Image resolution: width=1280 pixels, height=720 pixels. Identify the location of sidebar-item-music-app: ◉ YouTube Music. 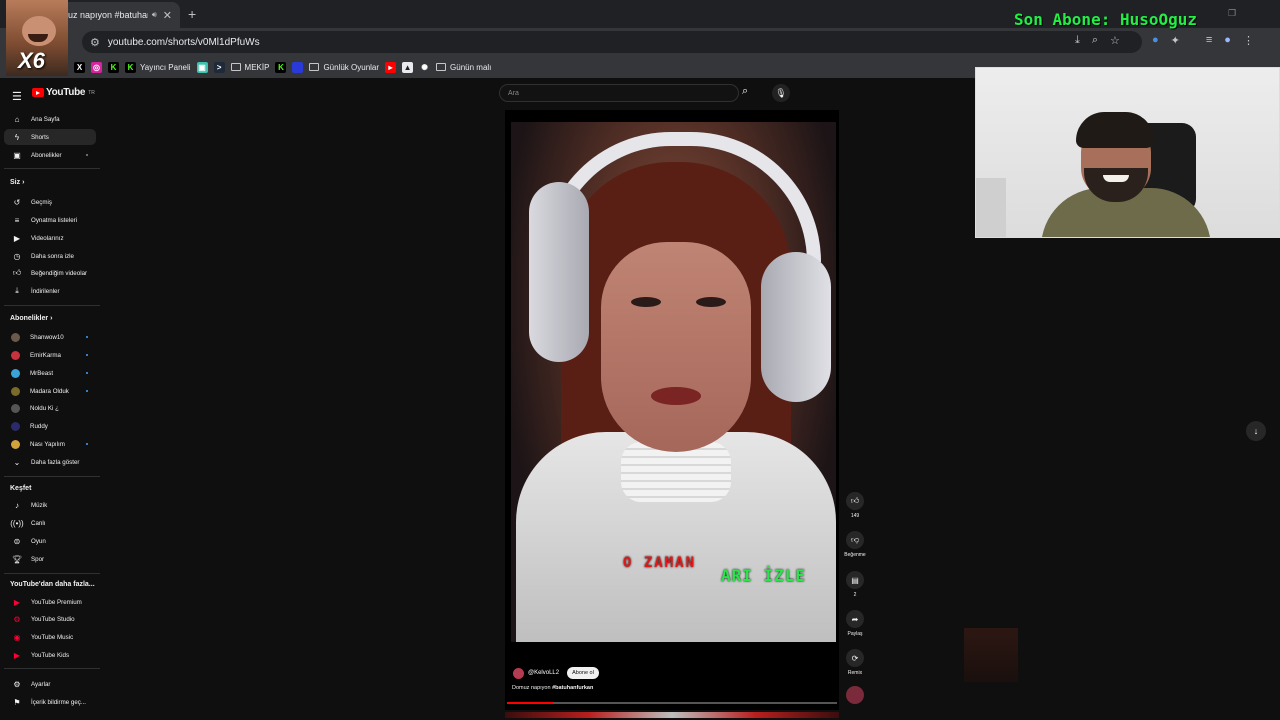
(50, 637).